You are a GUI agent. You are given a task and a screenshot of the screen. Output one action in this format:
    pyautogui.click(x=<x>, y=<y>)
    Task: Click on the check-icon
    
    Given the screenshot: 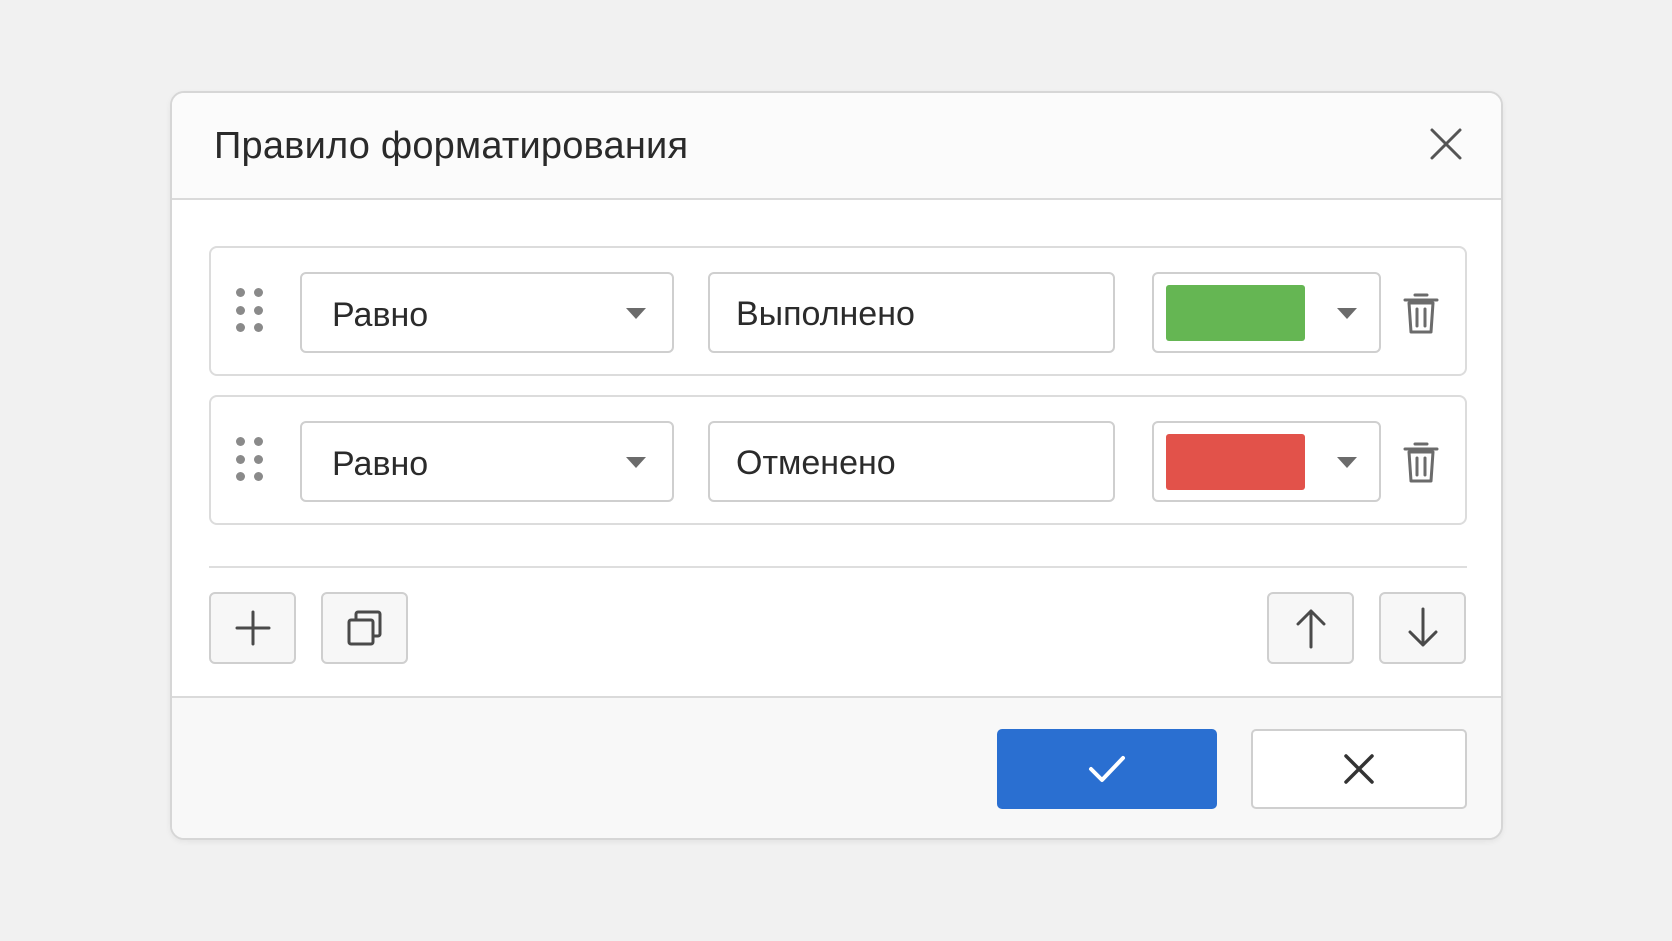 What is the action you would take?
    pyautogui.click(x=1107, y=769)
    